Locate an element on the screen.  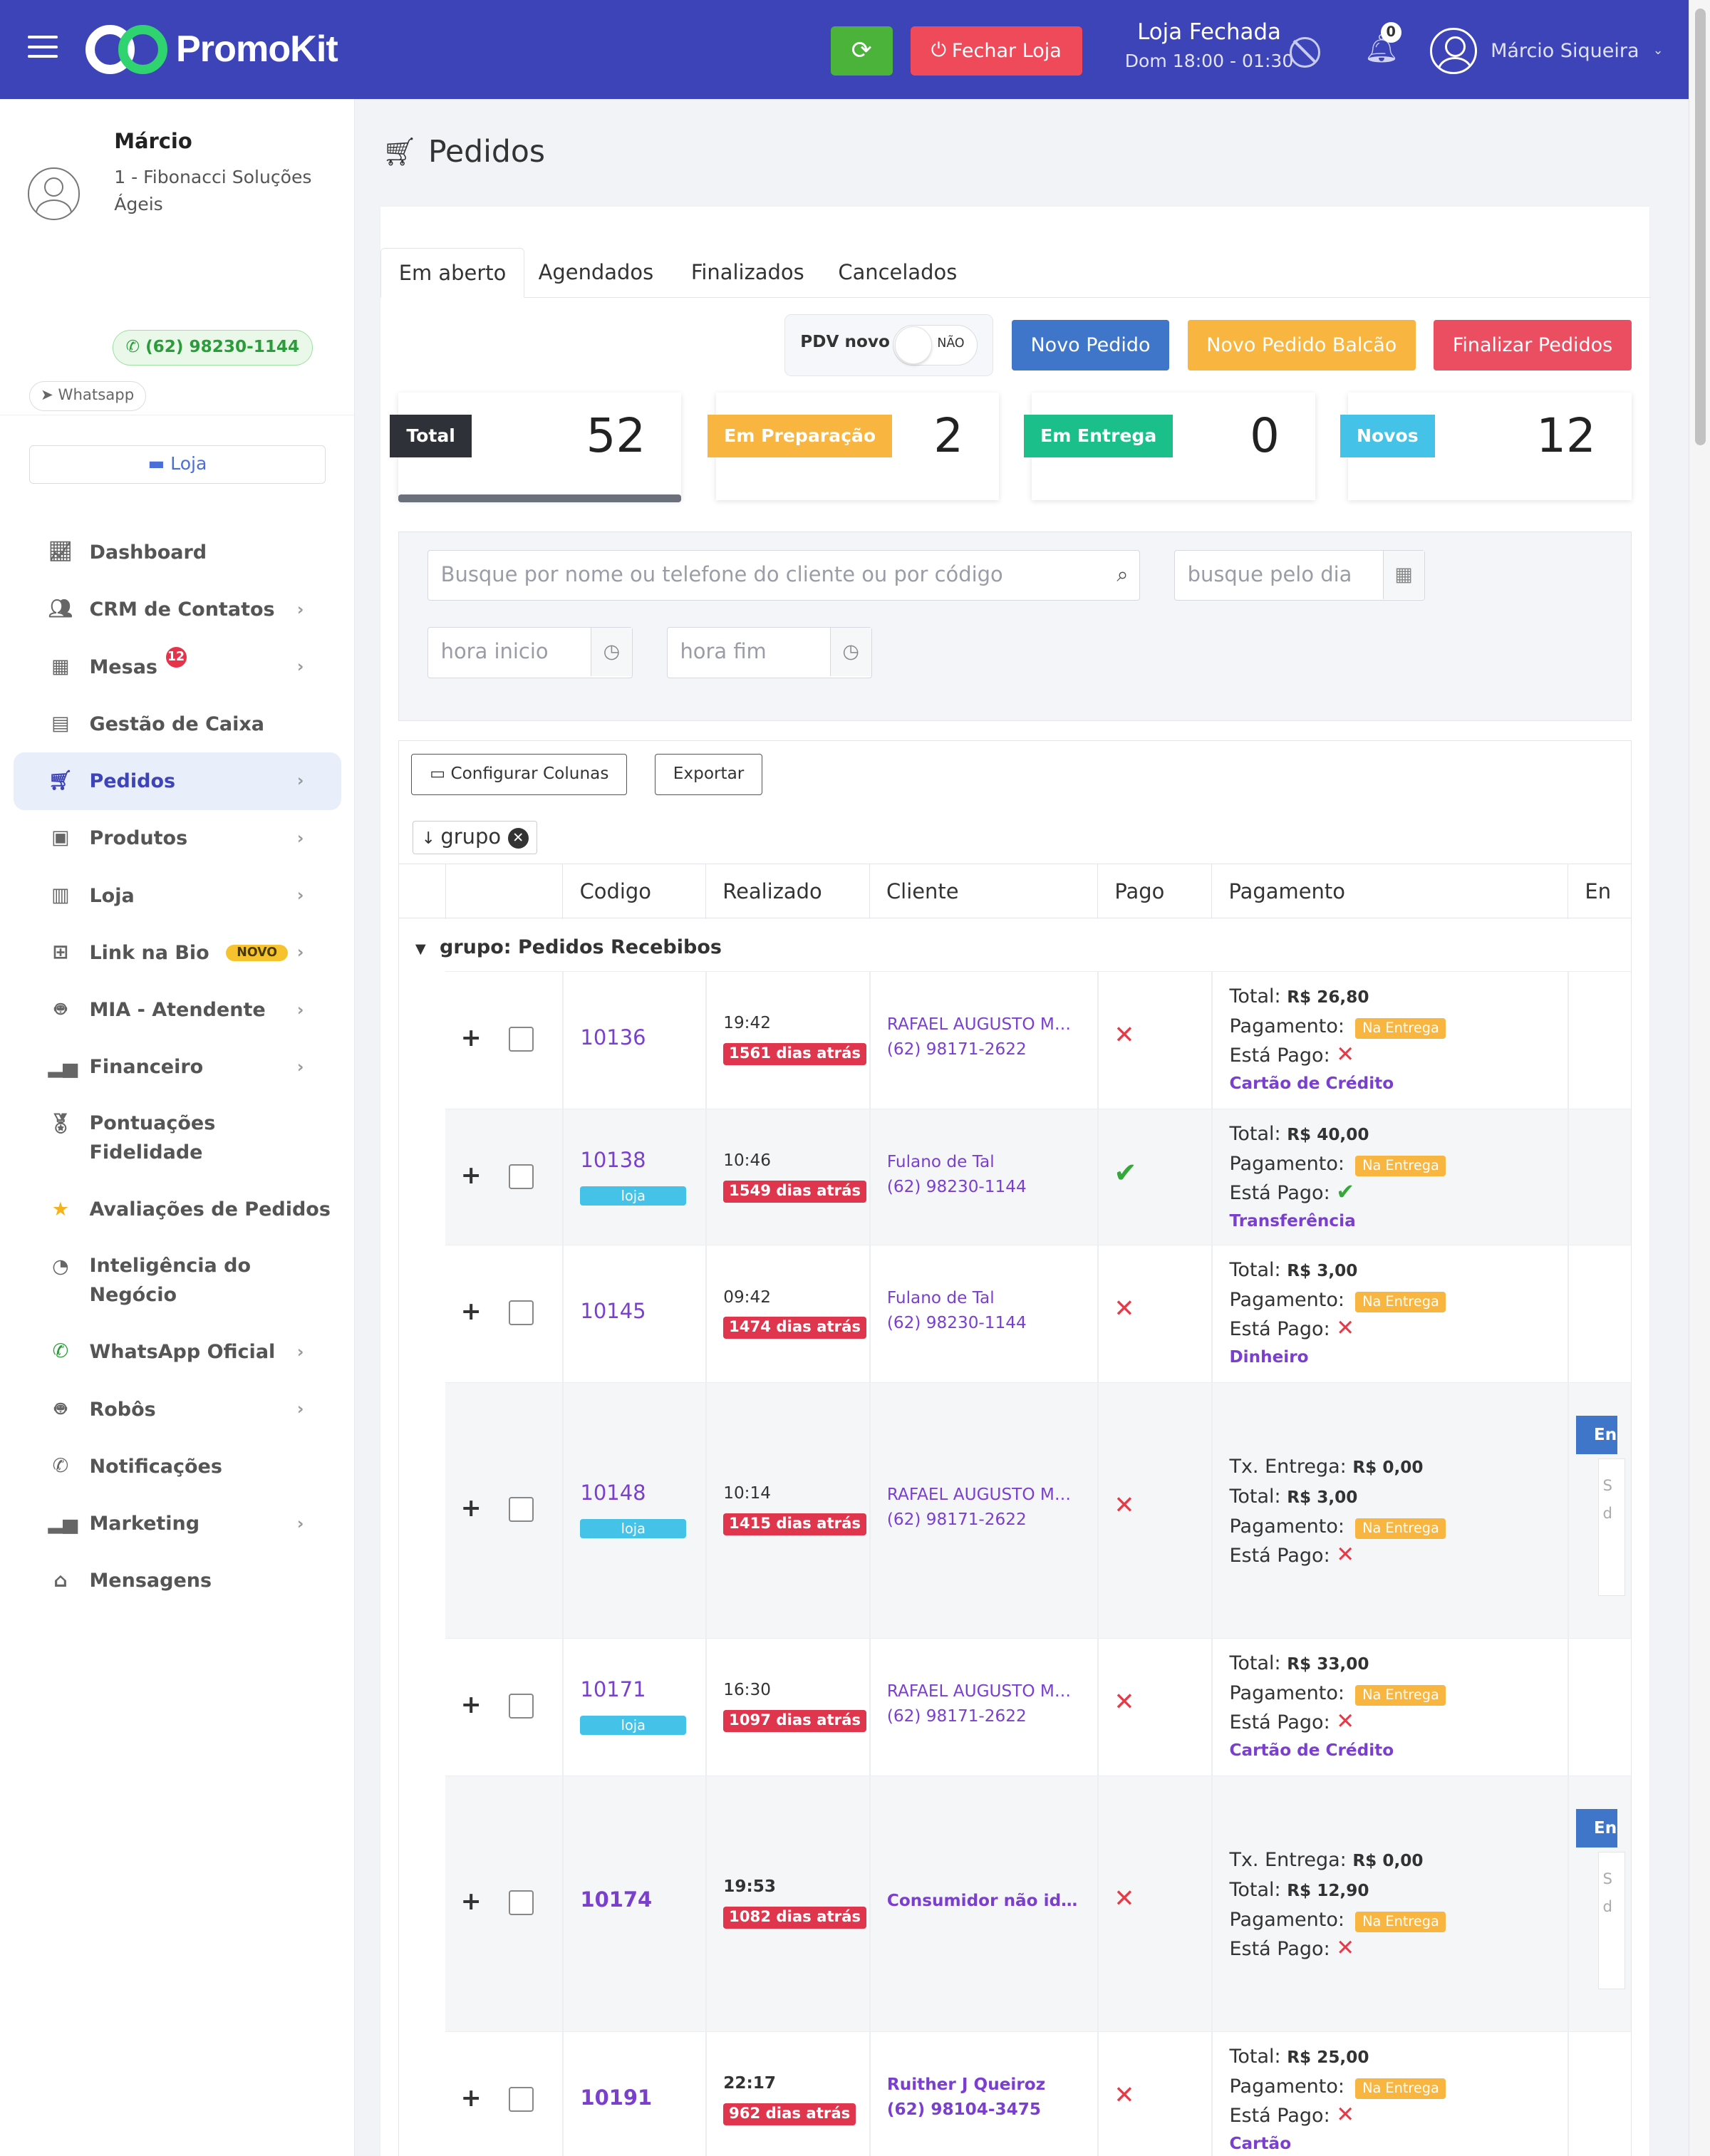
configure-columns-button: ▭ Configurar Colunas is located at coordinates (519, 774).